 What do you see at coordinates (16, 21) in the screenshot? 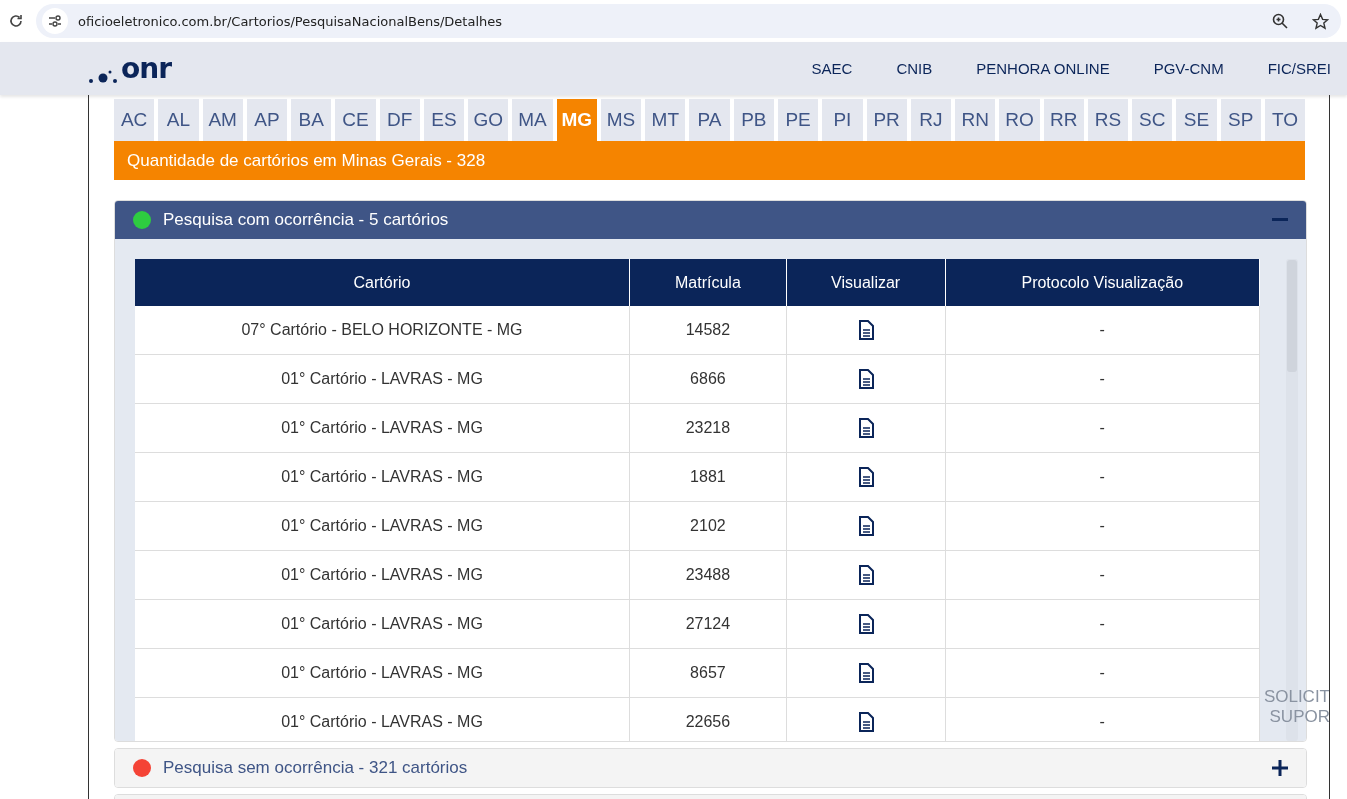
I see `reload-icon` at bounding box center [16, 21].